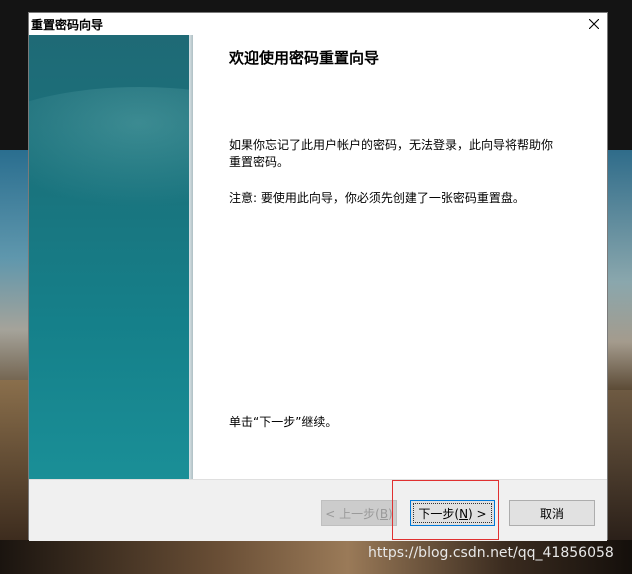  What do you see at coordinates (283, 422) in the screenshot?
I see `continue-text: 单击“下一步”继续。` at bounding box center [283, 422].